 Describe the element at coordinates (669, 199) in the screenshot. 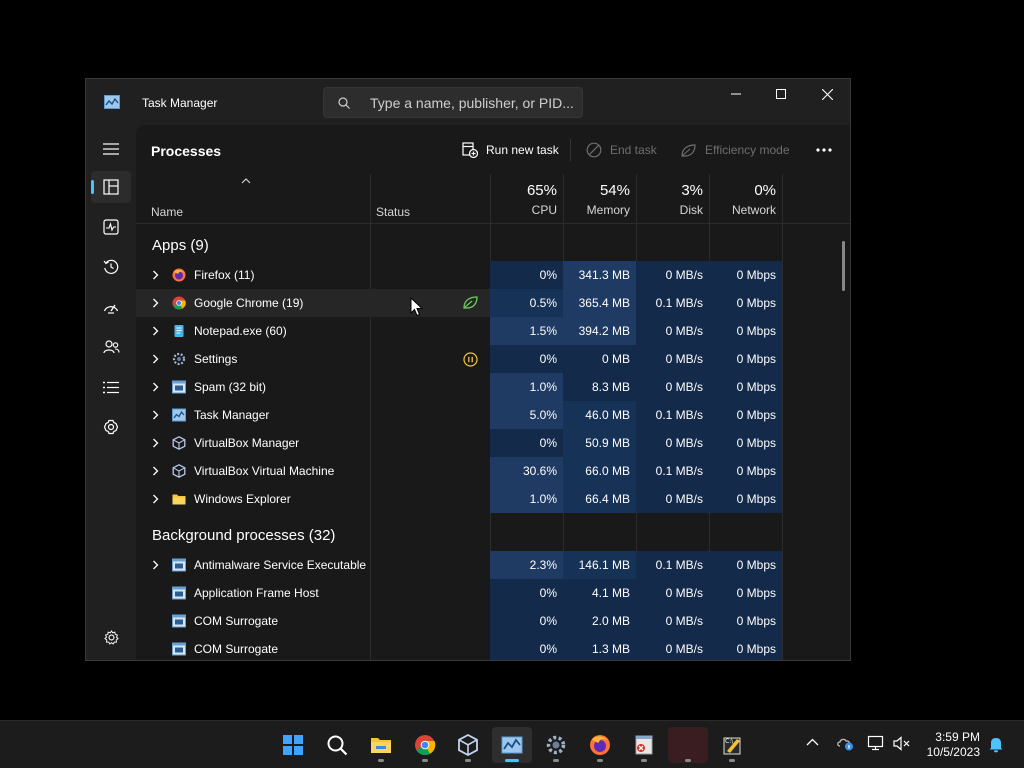

I see `column-header-disk: 3% Disk` at that location.